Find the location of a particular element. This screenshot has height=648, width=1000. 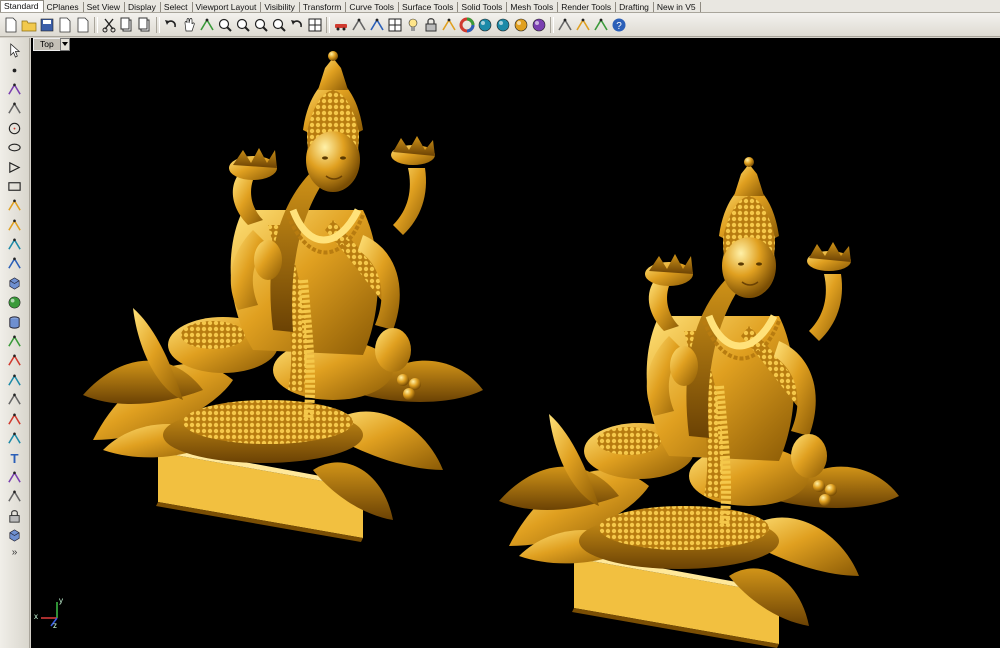

settings-icon is located at coordinates (582, 25).